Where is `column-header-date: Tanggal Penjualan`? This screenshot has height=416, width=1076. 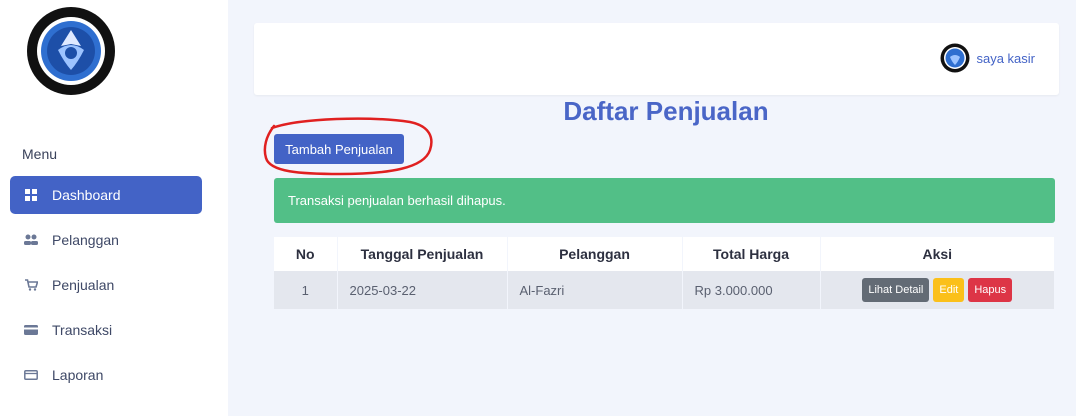
column-header-date: Tanggal Penjualan is located at coordinates (421, 254).